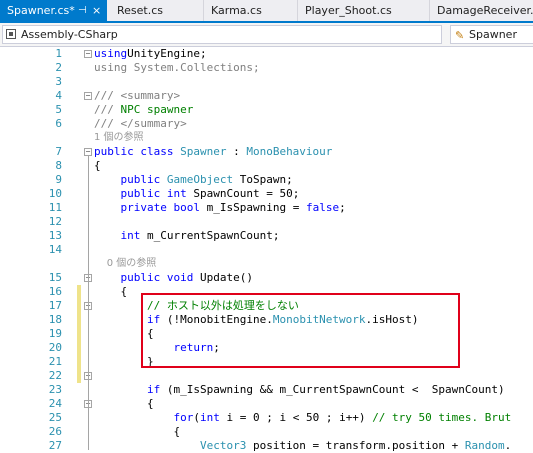 The height and width of the screenshot is (453, 533). I want to click on code-token: for, so click(183, 417).